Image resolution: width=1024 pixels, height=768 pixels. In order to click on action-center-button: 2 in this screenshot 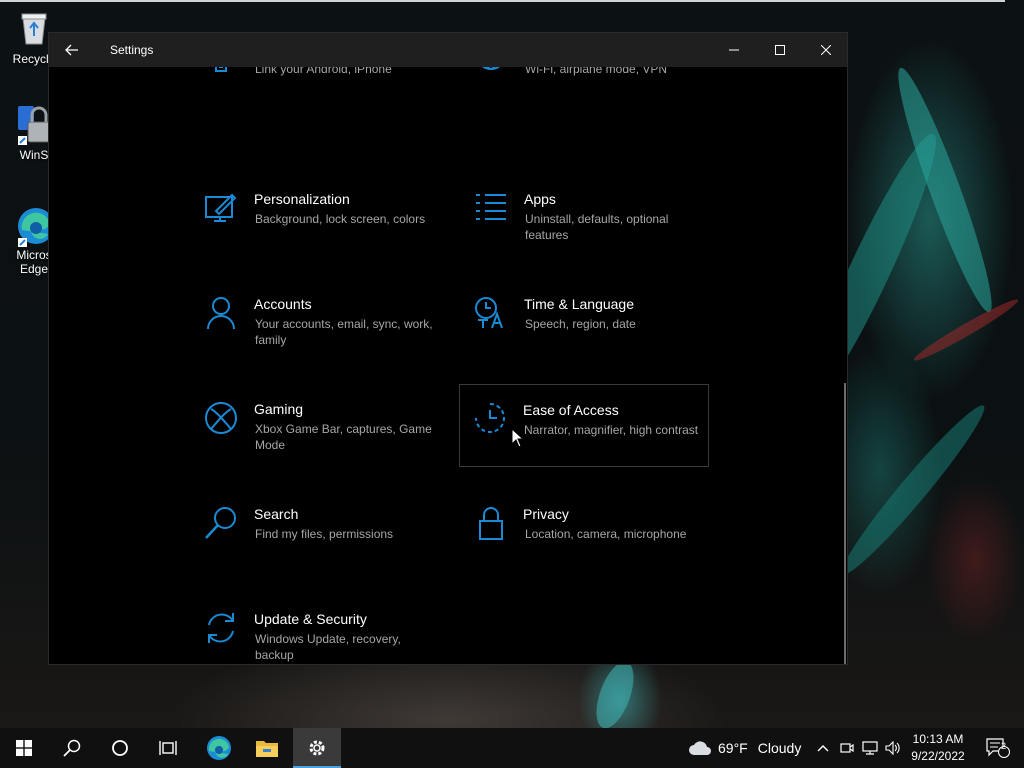, I will do `click(998, 748)`.